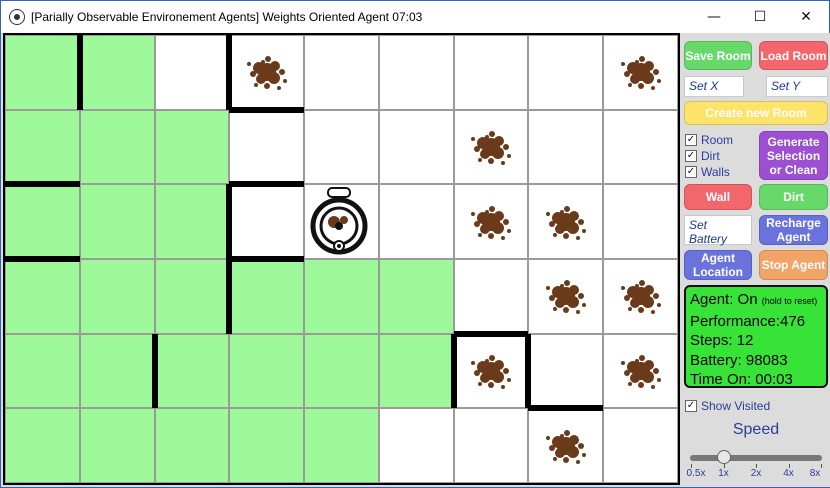 This screenshot has height=488, width=830. Describe the element at coordinates (691, 172) in the screenshot. I see `walls-checkbox-box: ✓` at that location.